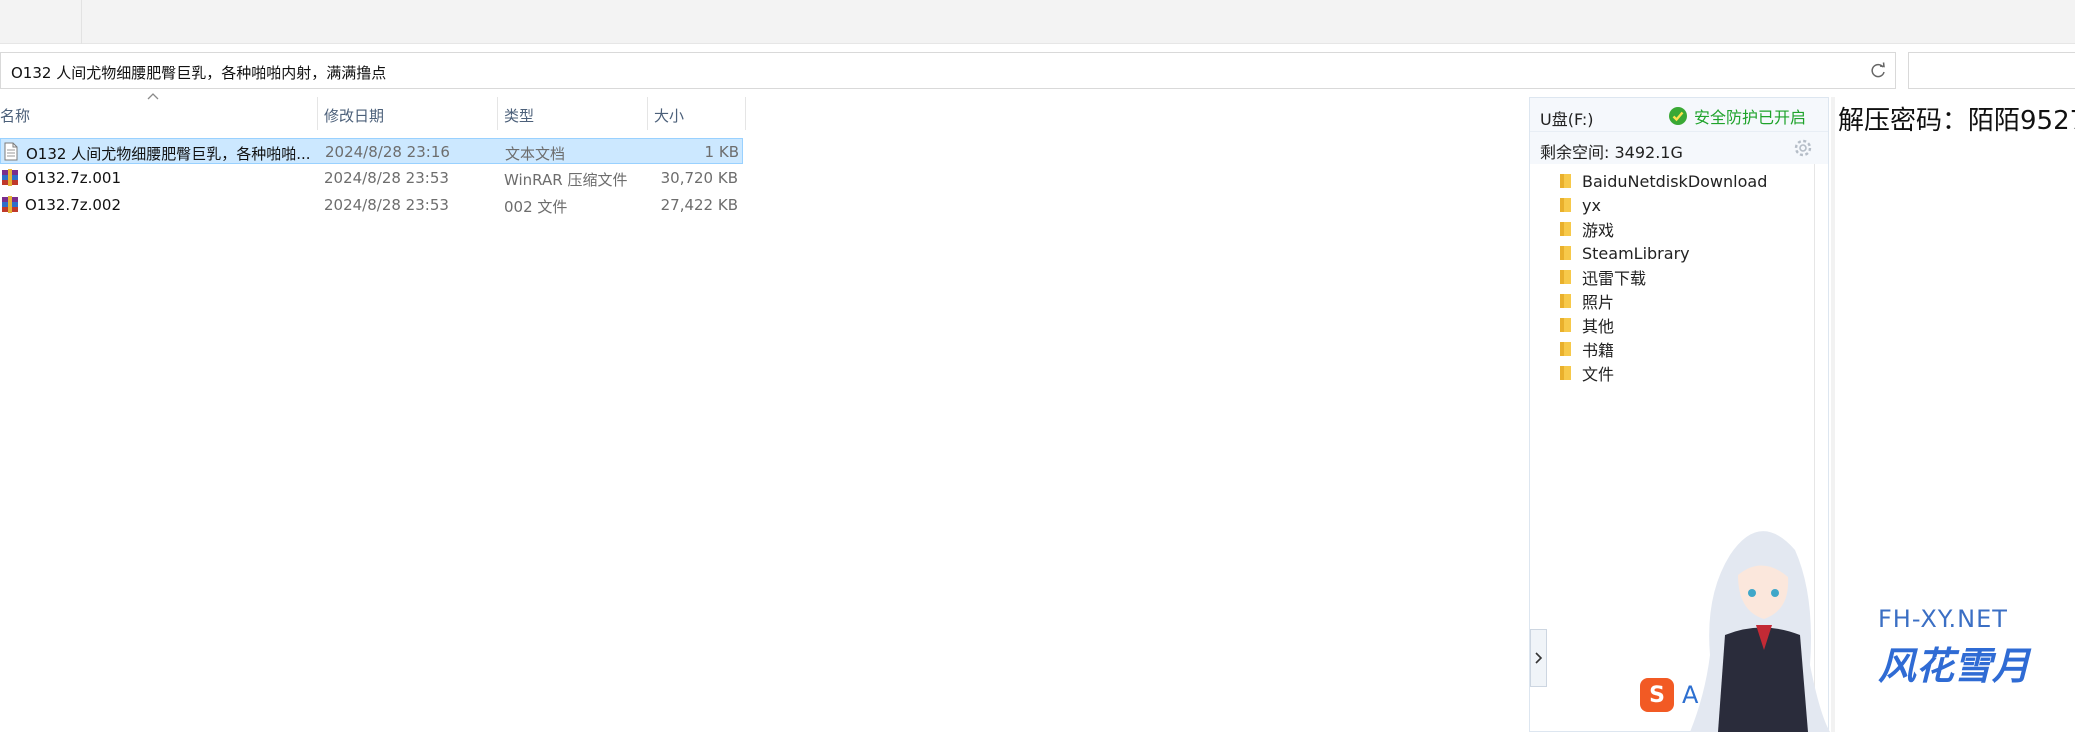 This screenshot has width=2075, height=732. What do you see at coordinates (669, 116) in the screenshot?
I see `column-label-size: 大小` at bounding box center [669, 116].